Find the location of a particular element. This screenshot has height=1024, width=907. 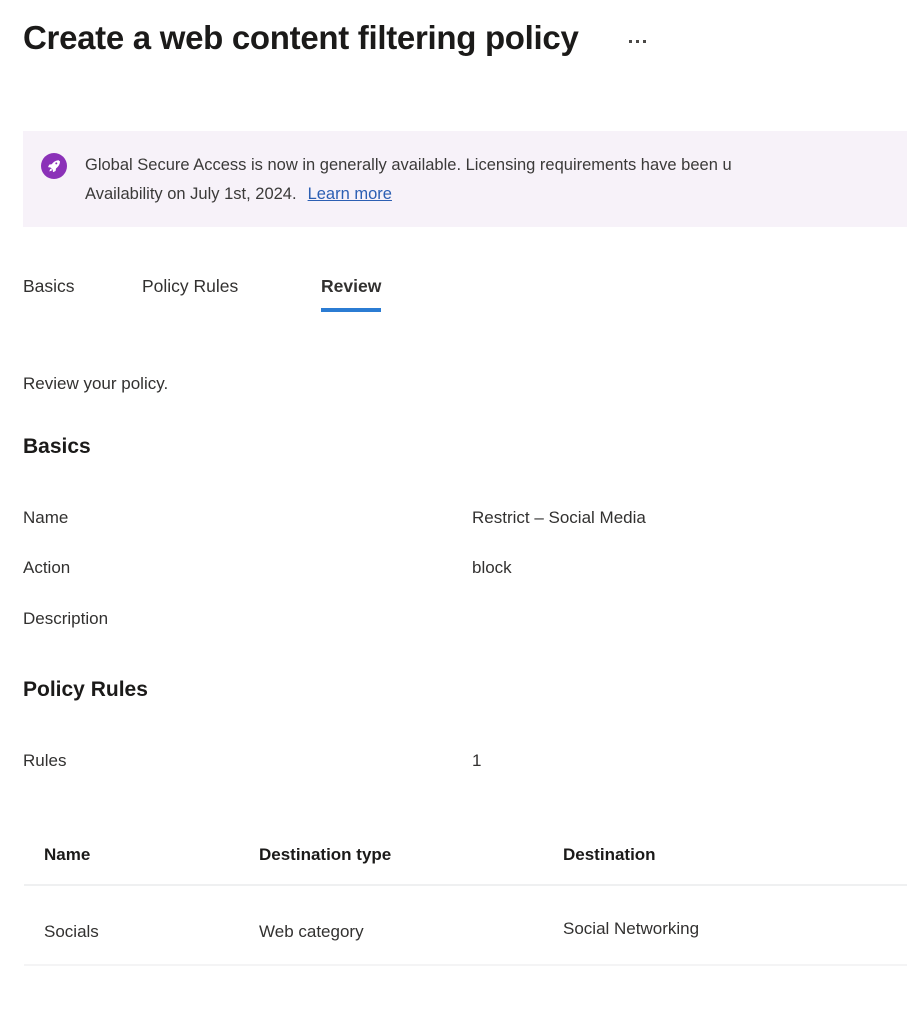

ellipsis-horizontal-icon is located at coordinates (637, 41).